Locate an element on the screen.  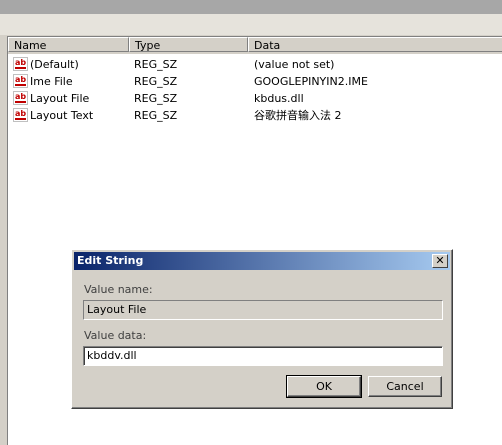
pane-top-band is located at coordinates (251, 24).